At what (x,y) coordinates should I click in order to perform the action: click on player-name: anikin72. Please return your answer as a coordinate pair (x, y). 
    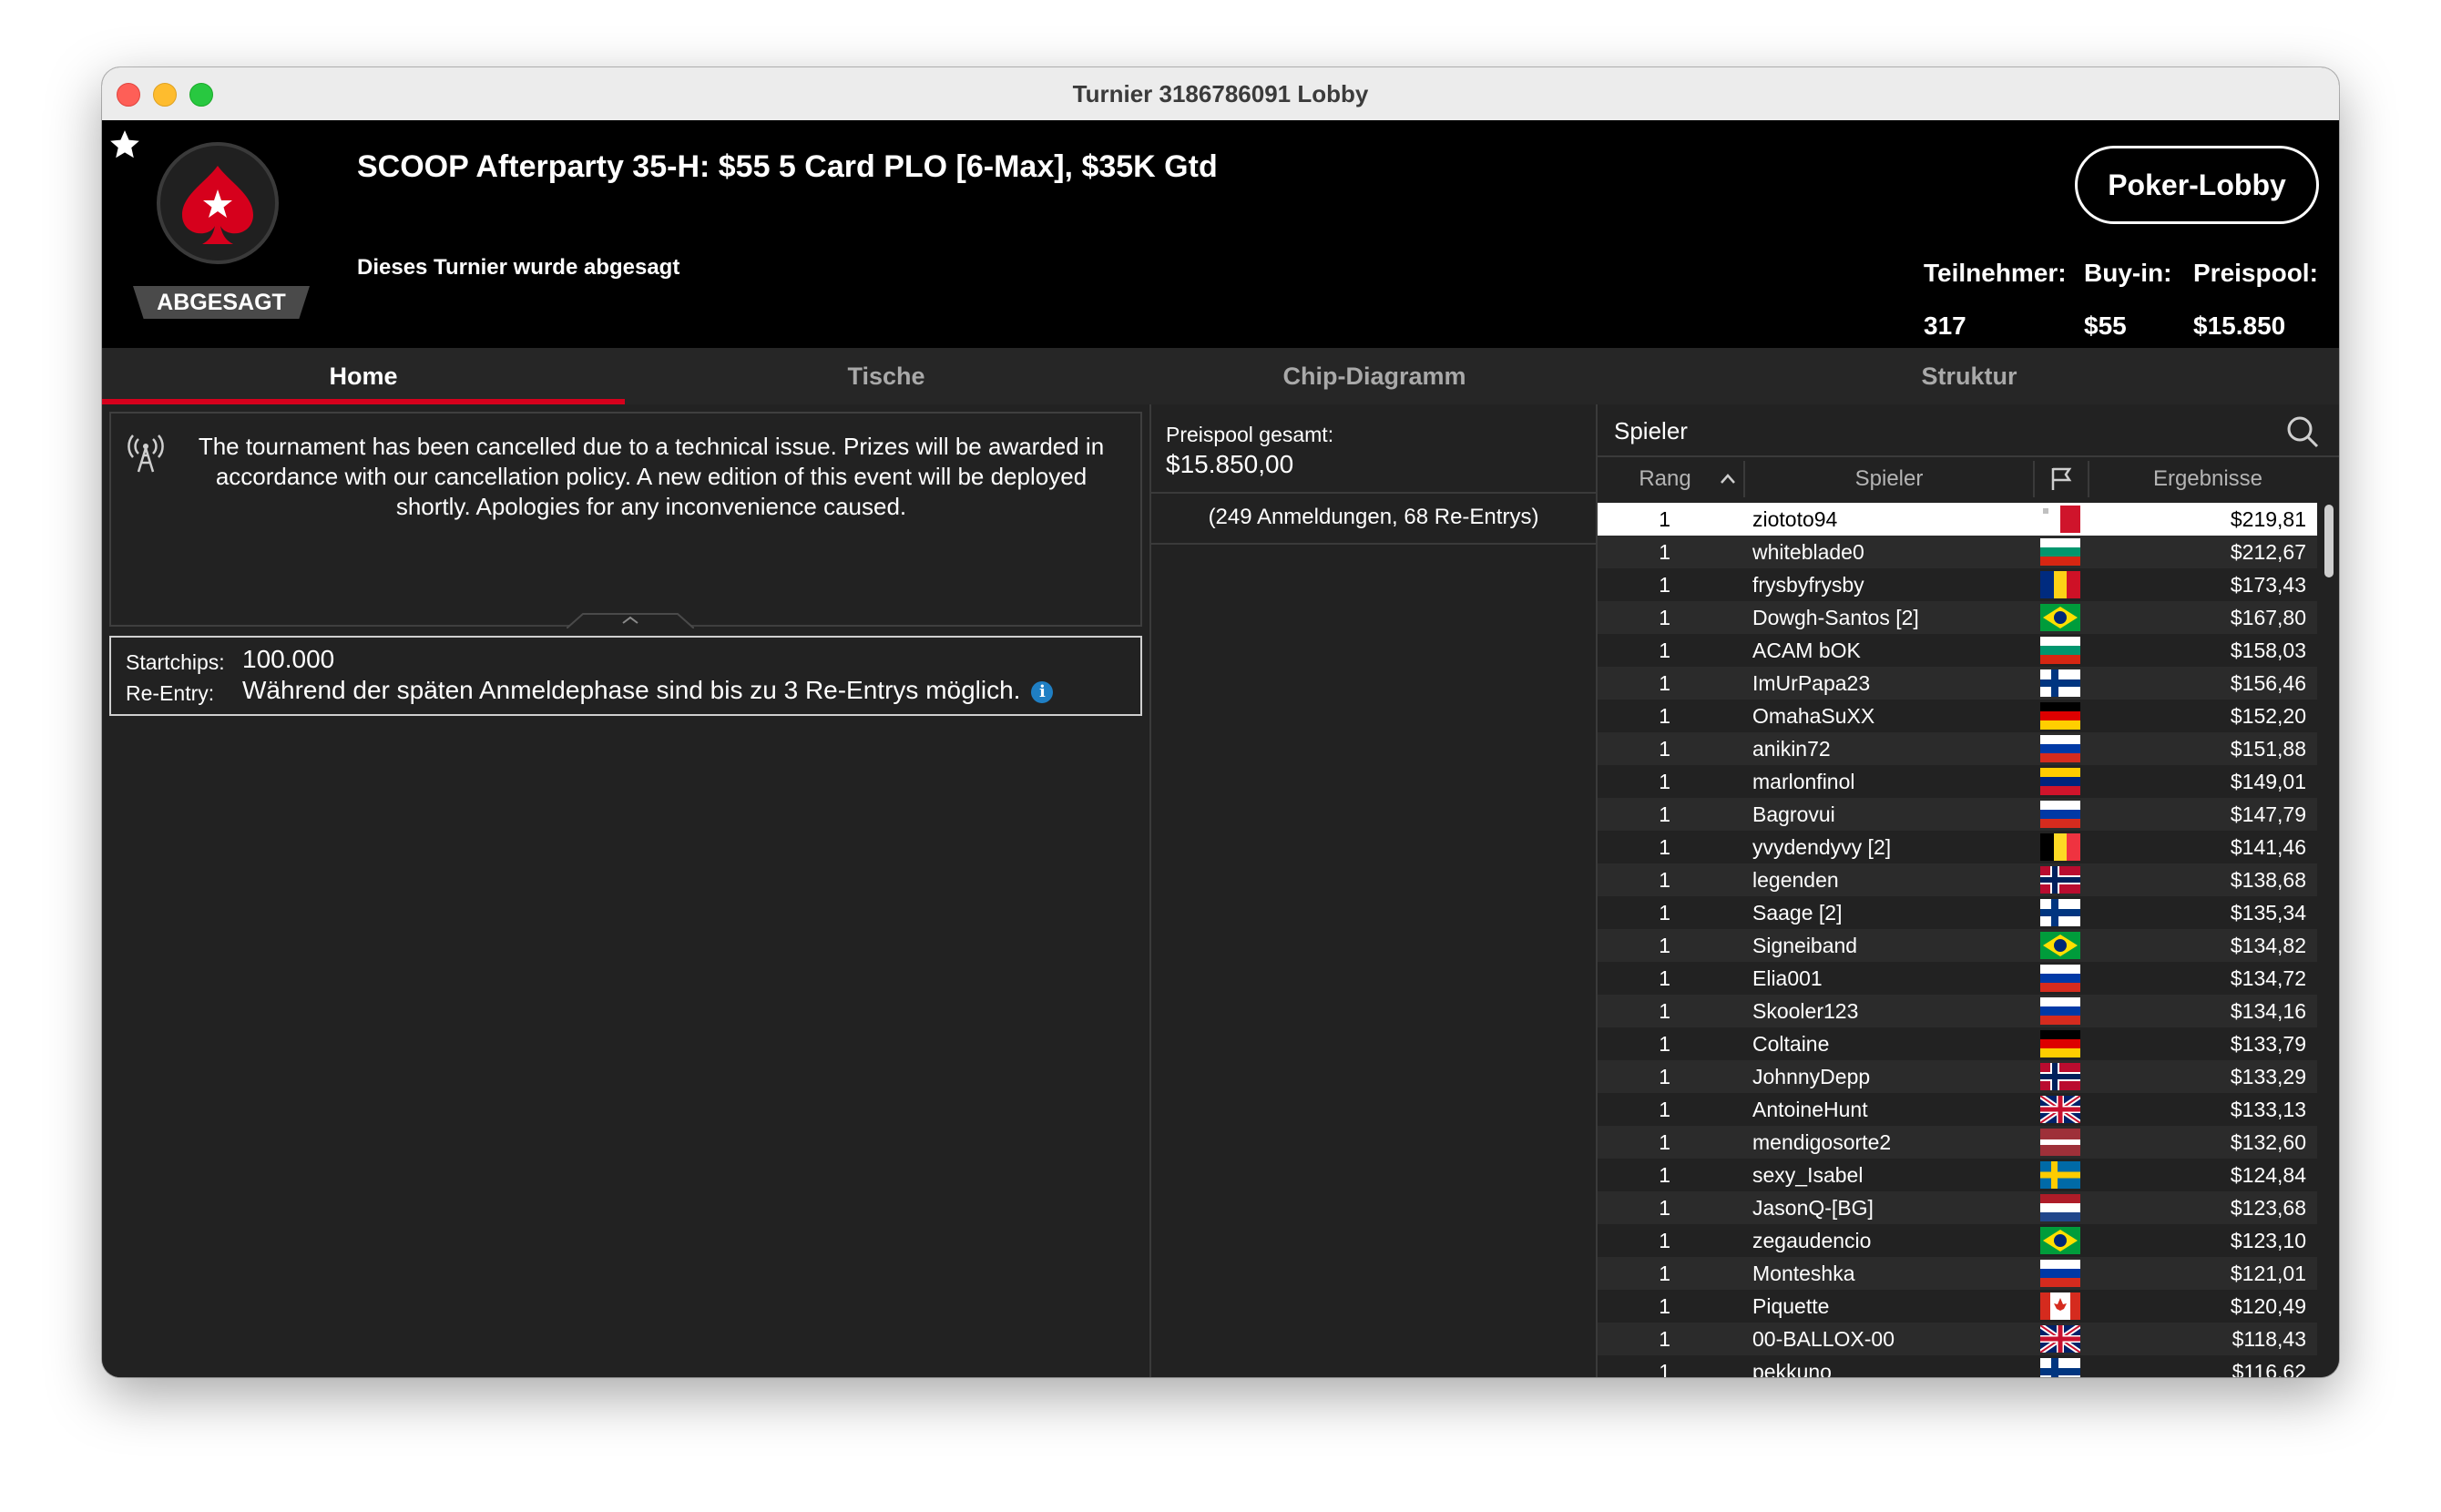
    Looking at the image, I should click on (1791, 749).